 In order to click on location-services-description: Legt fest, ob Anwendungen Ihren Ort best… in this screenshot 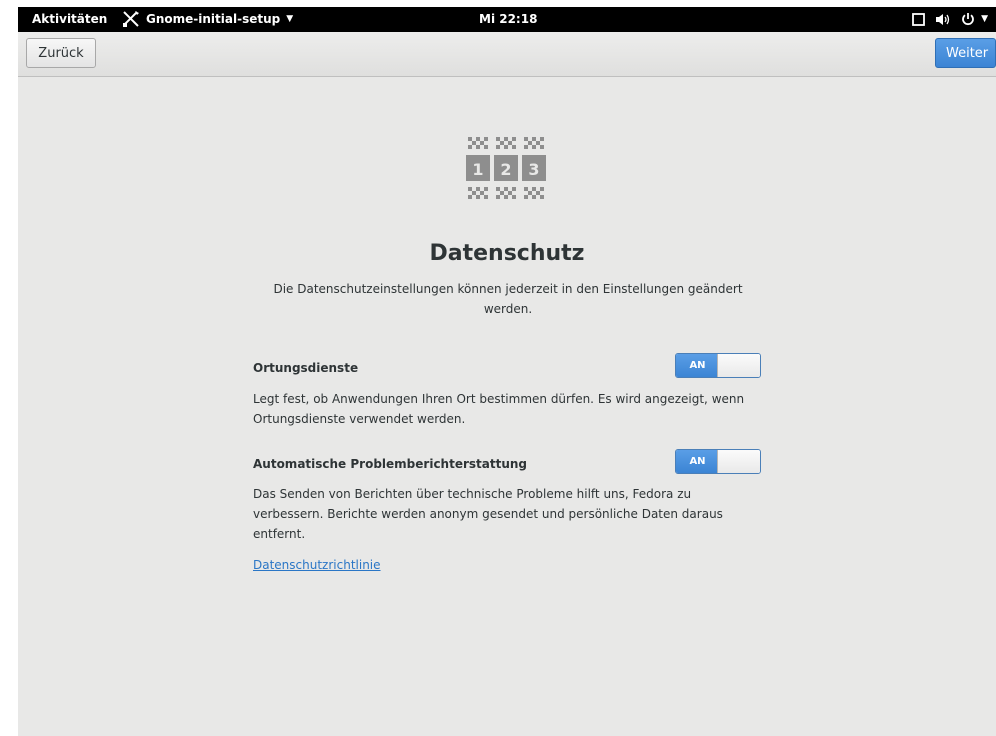, I will do `click(499, 409)`.